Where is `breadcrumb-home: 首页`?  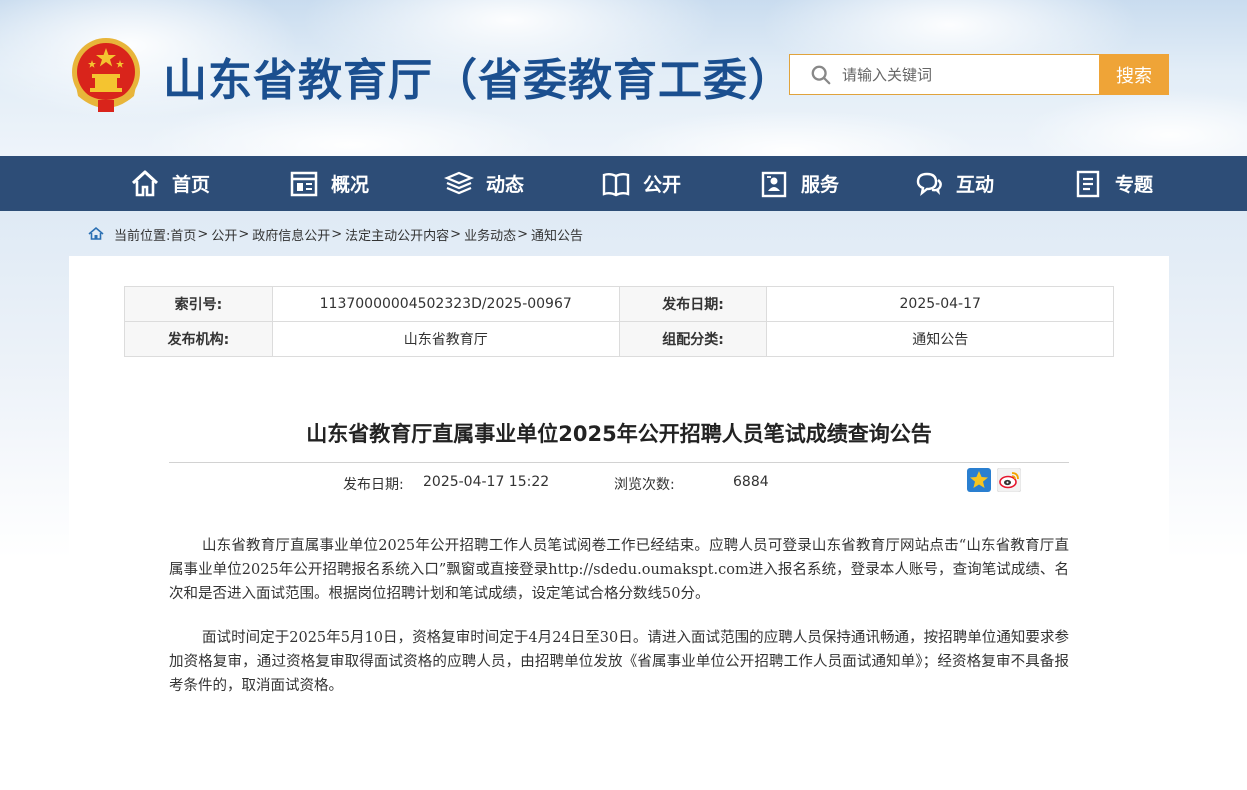
breadcrumb-home: 首页 is located at coordinates (183, 234).